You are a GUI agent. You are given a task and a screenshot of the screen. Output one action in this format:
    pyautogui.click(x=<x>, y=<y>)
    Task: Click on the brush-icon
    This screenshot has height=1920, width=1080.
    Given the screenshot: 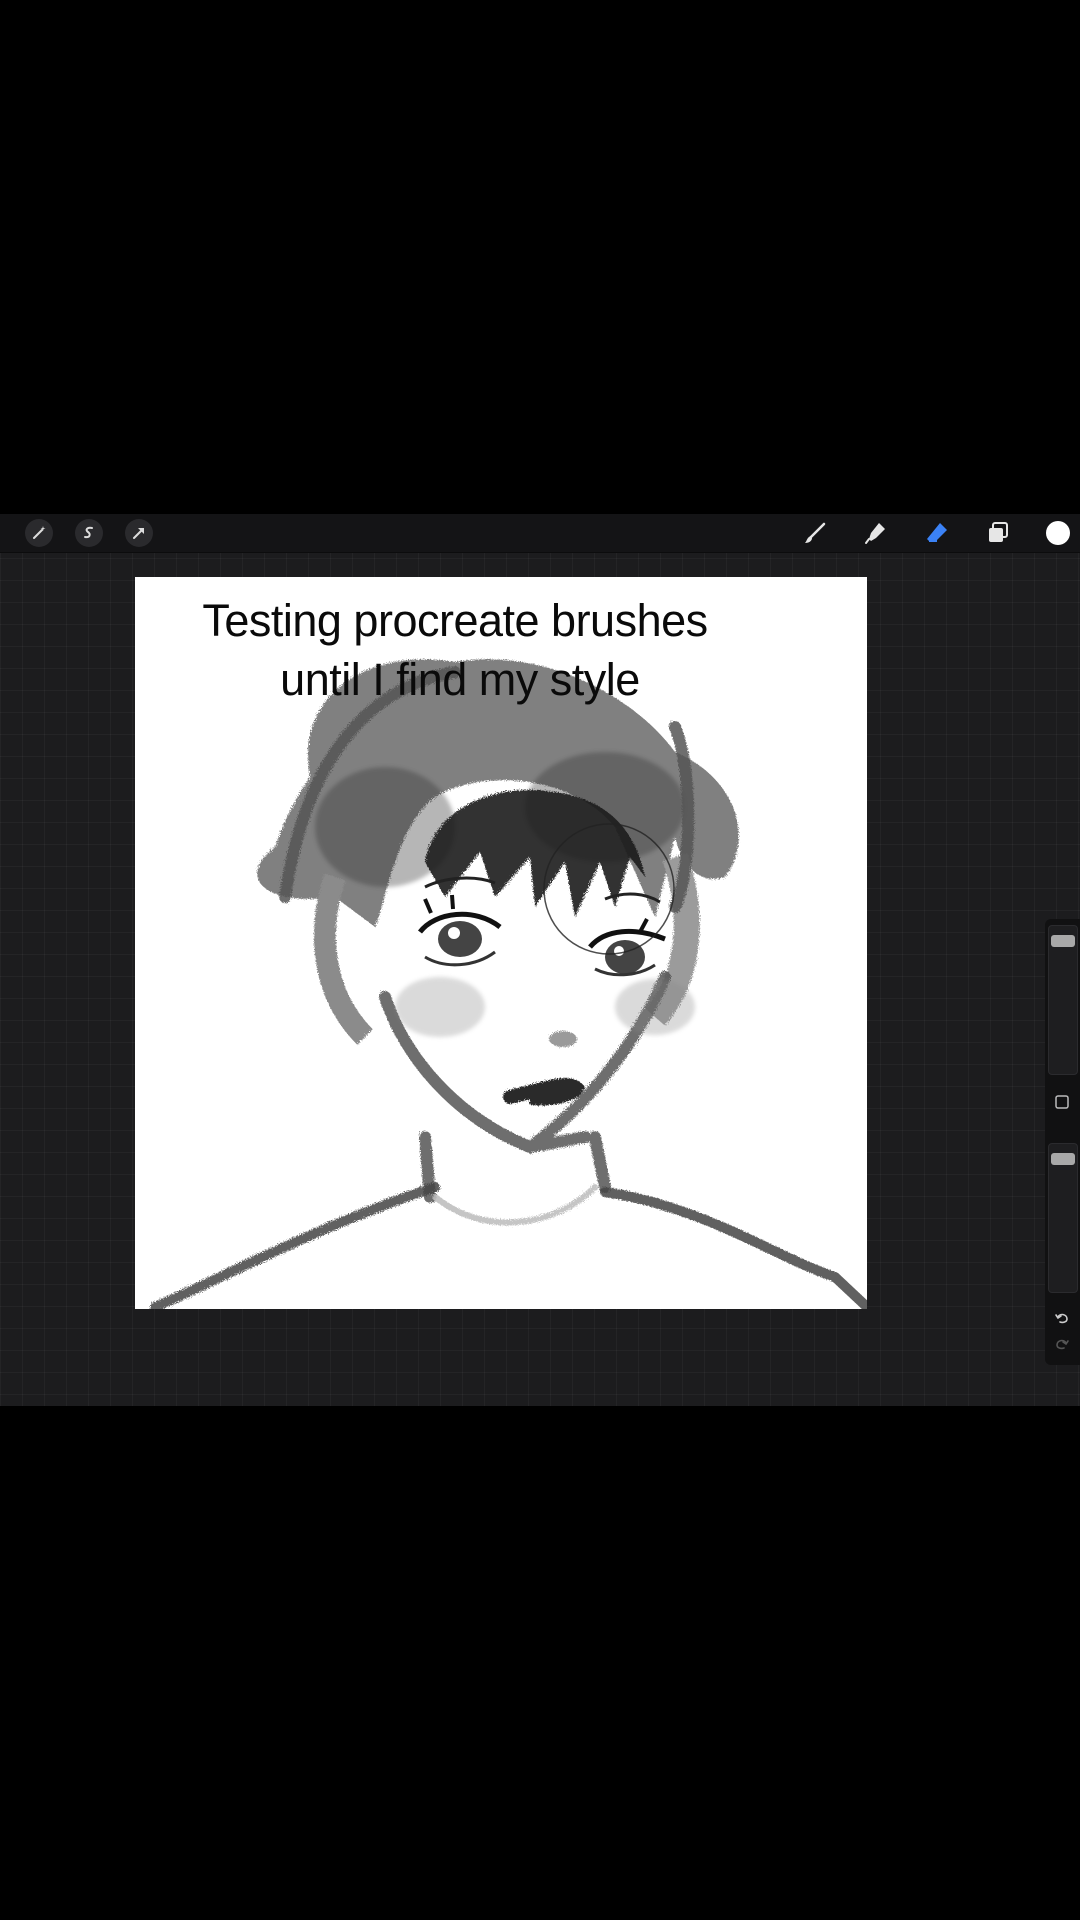 What is the action you would take?
    pyautogui.click(x=815, y=532)
    